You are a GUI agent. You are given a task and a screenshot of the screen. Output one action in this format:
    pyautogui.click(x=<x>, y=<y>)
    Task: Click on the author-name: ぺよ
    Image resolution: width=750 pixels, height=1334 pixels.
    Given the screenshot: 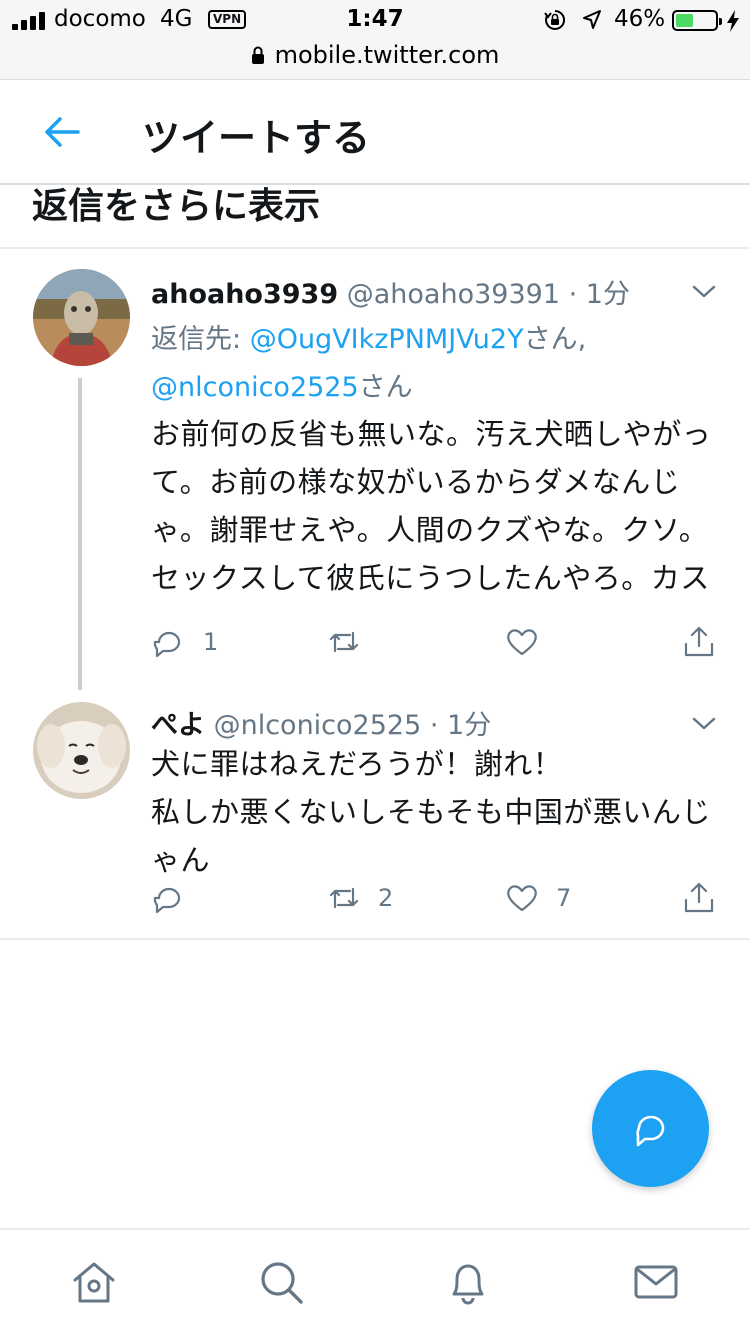 What is the action you would take?
    pyautogui.click(x=178, y=725)
    